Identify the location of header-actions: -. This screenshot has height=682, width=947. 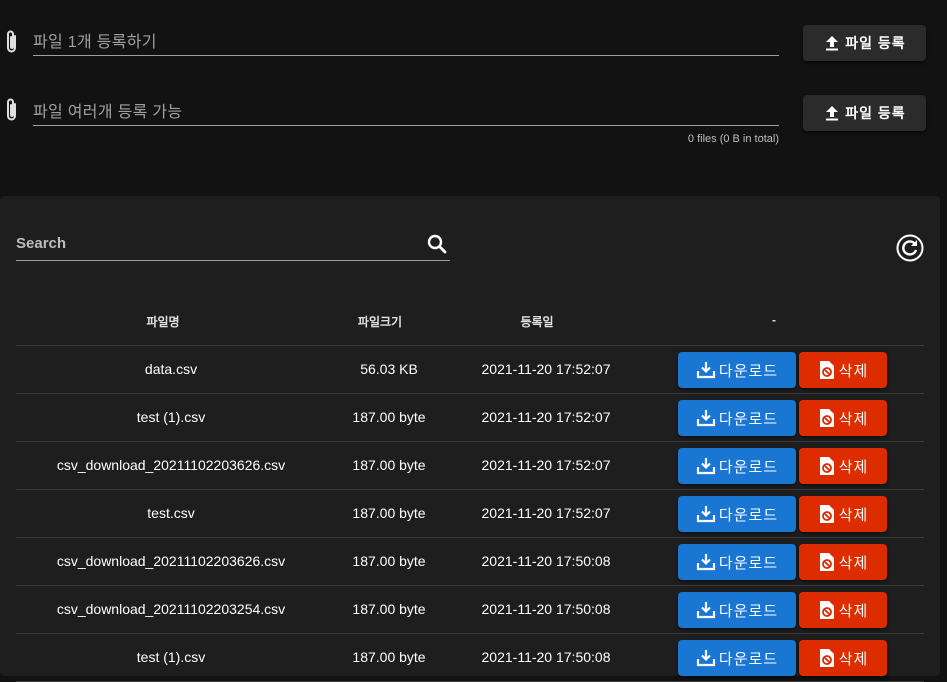
(774, 320).